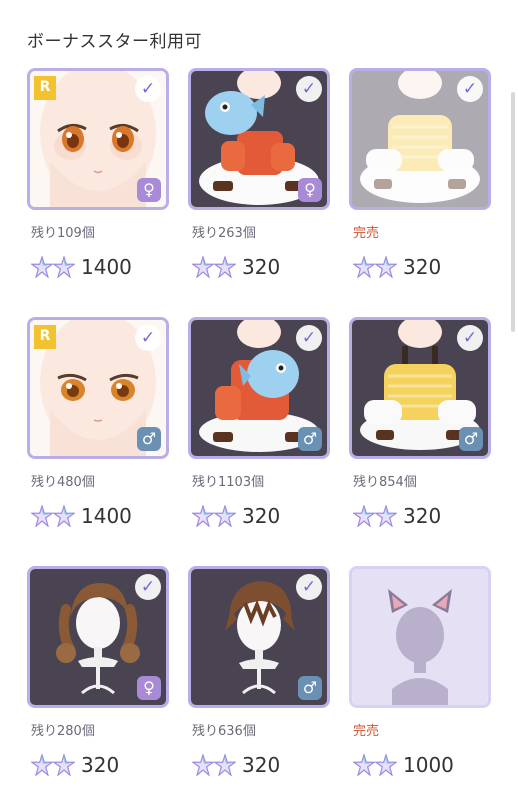 The width and height of the screenshot is (518, 800). I want to click on stock-label: 残り854個, so click(385, 482).